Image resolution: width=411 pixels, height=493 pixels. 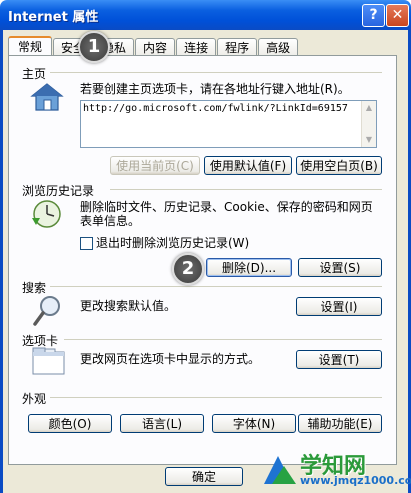 What do you see at coordinates (53, 17) in the screenshot?
I see `window-title: Internet 属性` at bounding box center [53, 17].